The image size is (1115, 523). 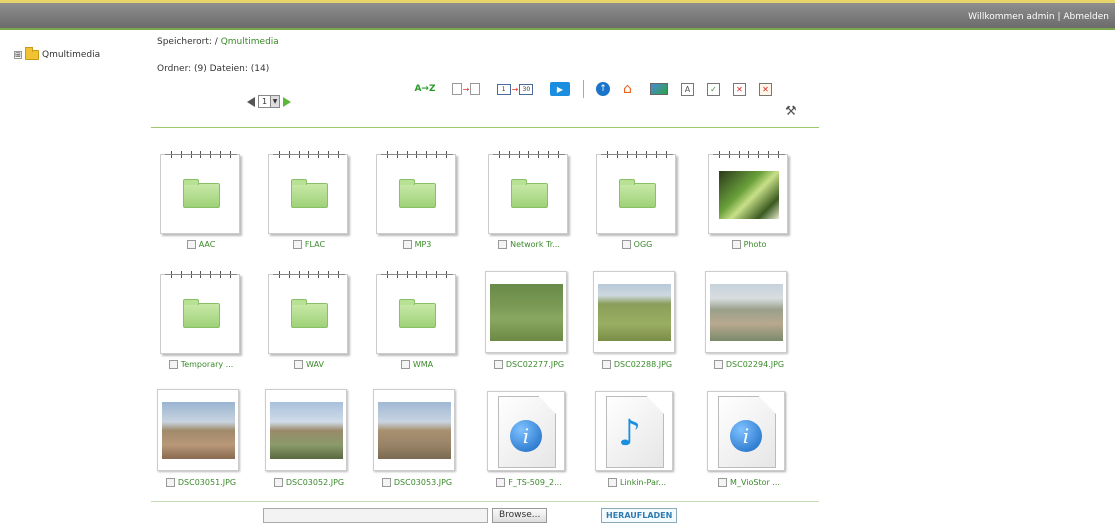 What do you see at coordinates (315, 482) in the screenshot?
I see `item-name: DSC03052.JPG` at bounding box center [315, 482].